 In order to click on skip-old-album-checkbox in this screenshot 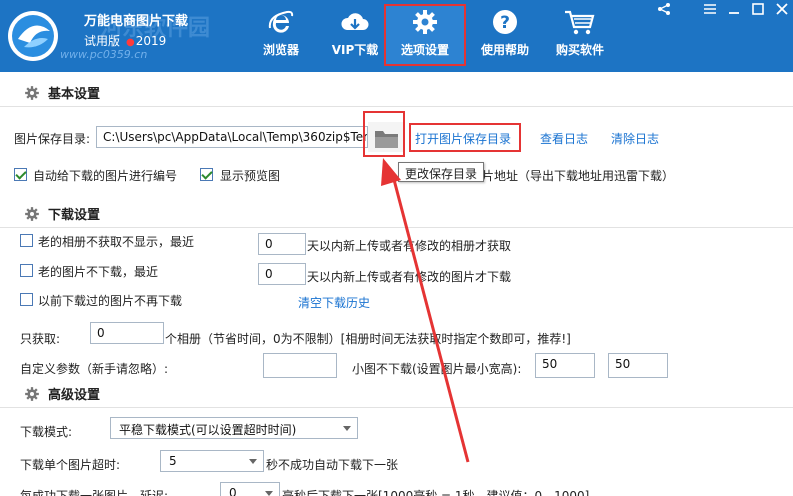, I will do `click(26, 240)`.